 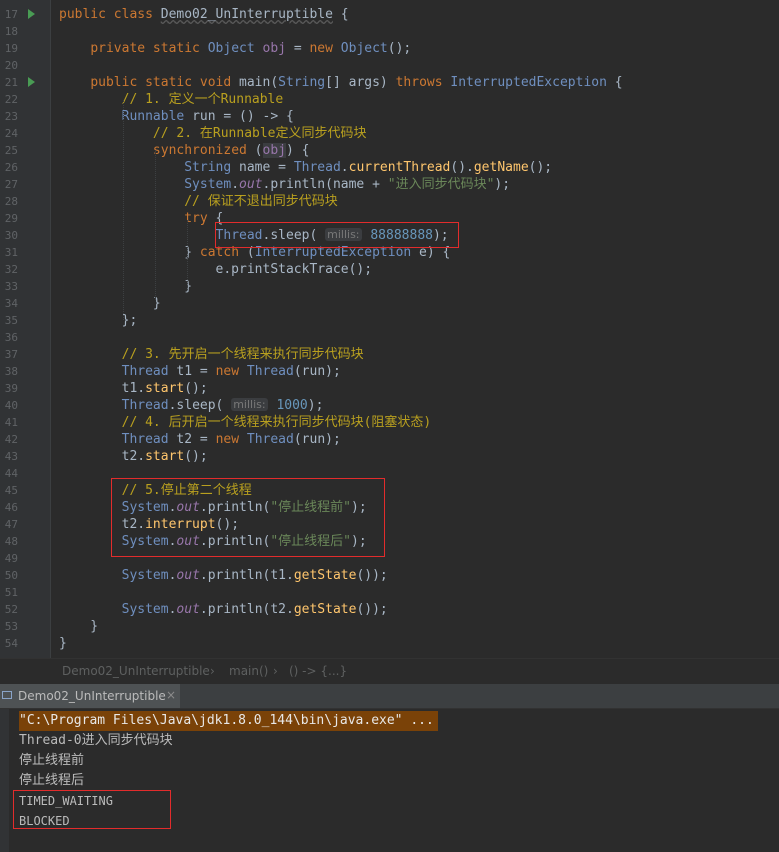 I want to click on line-number: 42, so click(x=11, y=439).